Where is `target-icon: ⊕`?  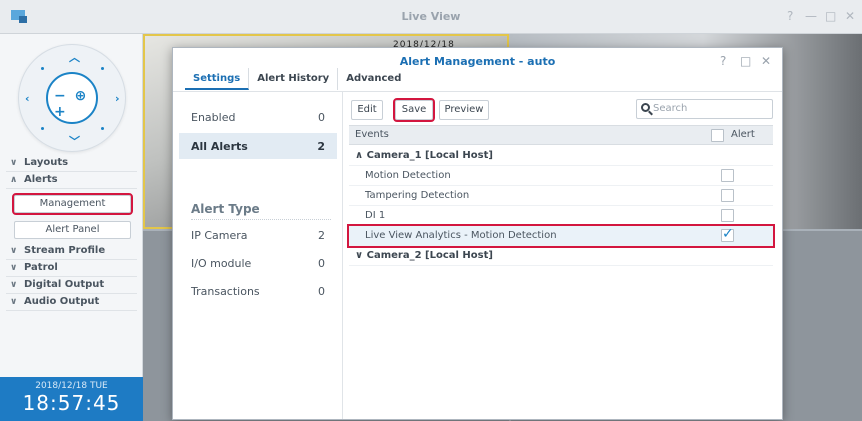
target-icon: ⊕ is located at coordinates (82, 96).